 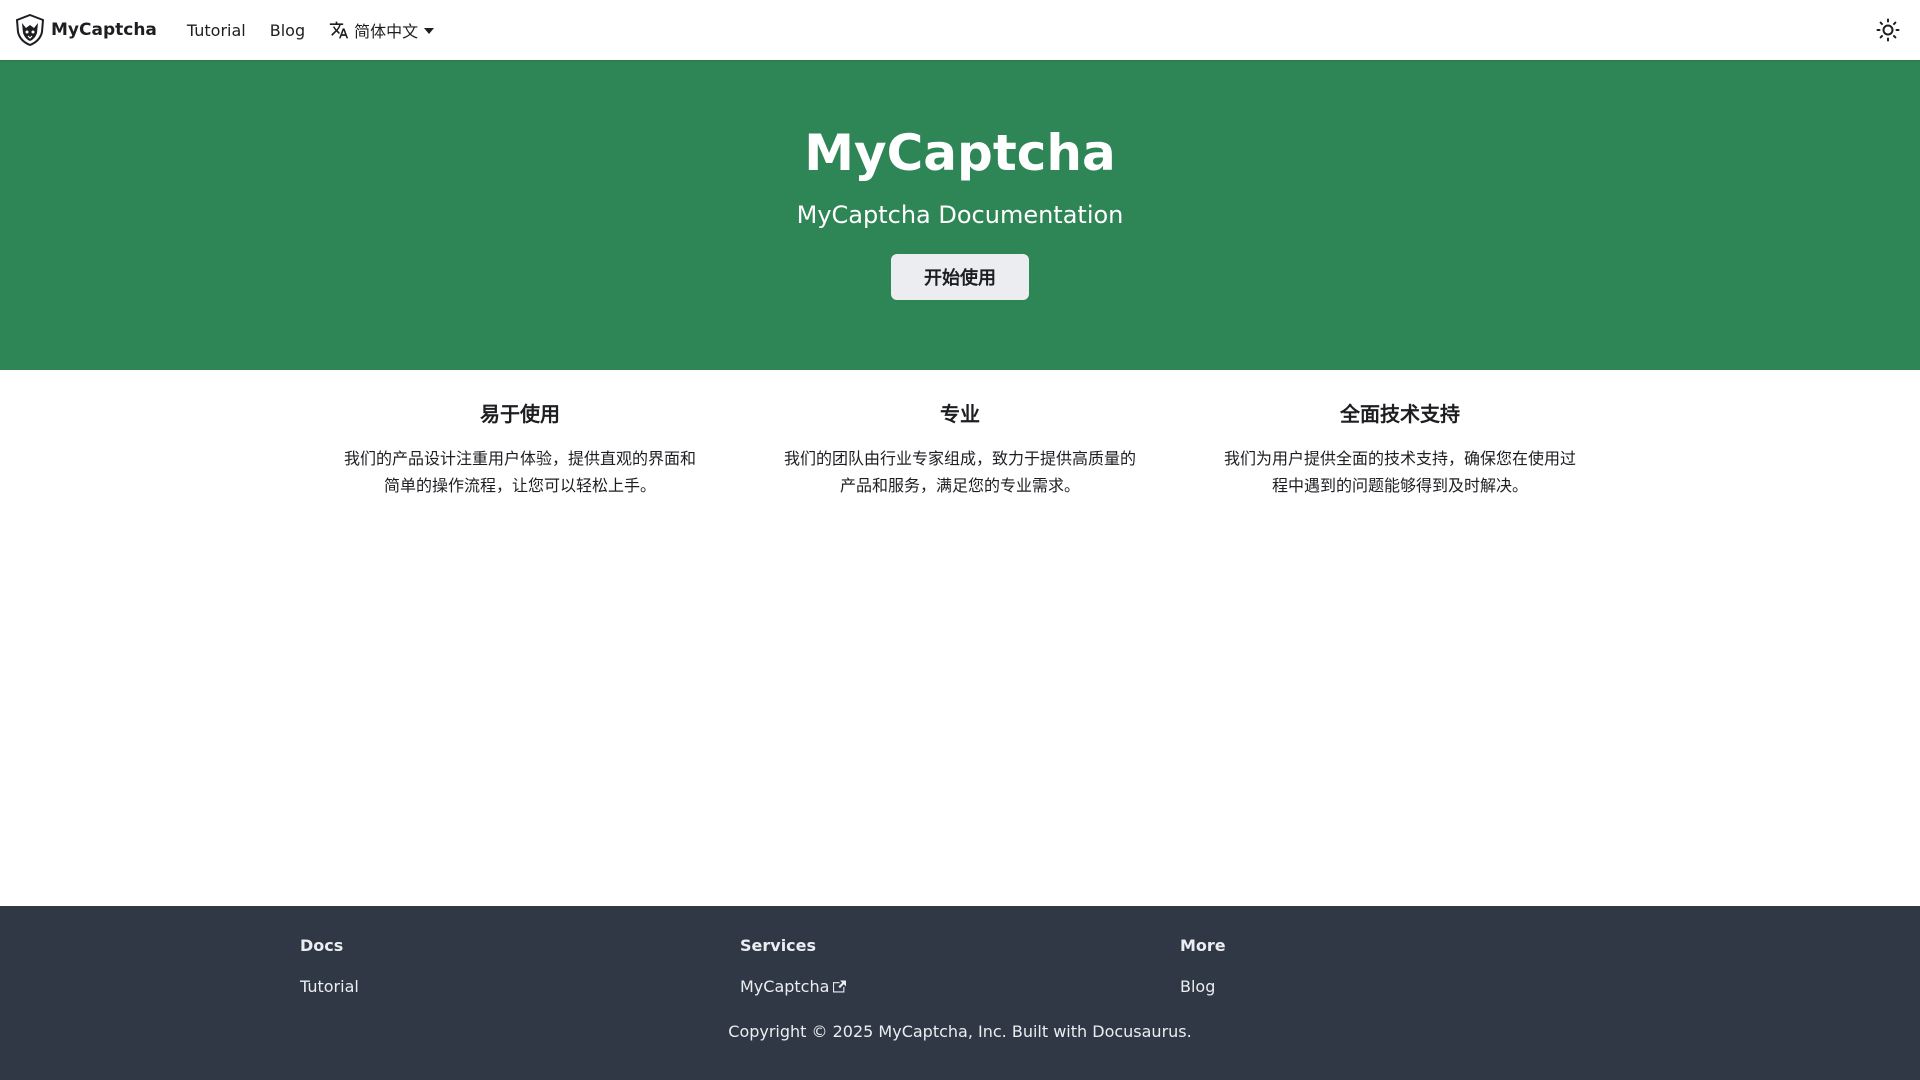 I want to click on theme-toggle-button, so click(x=1888, y=30).